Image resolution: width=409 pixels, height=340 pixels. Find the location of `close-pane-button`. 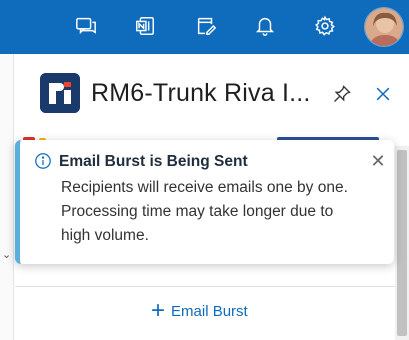

close-pane-button is located at coordinates (383, 94).